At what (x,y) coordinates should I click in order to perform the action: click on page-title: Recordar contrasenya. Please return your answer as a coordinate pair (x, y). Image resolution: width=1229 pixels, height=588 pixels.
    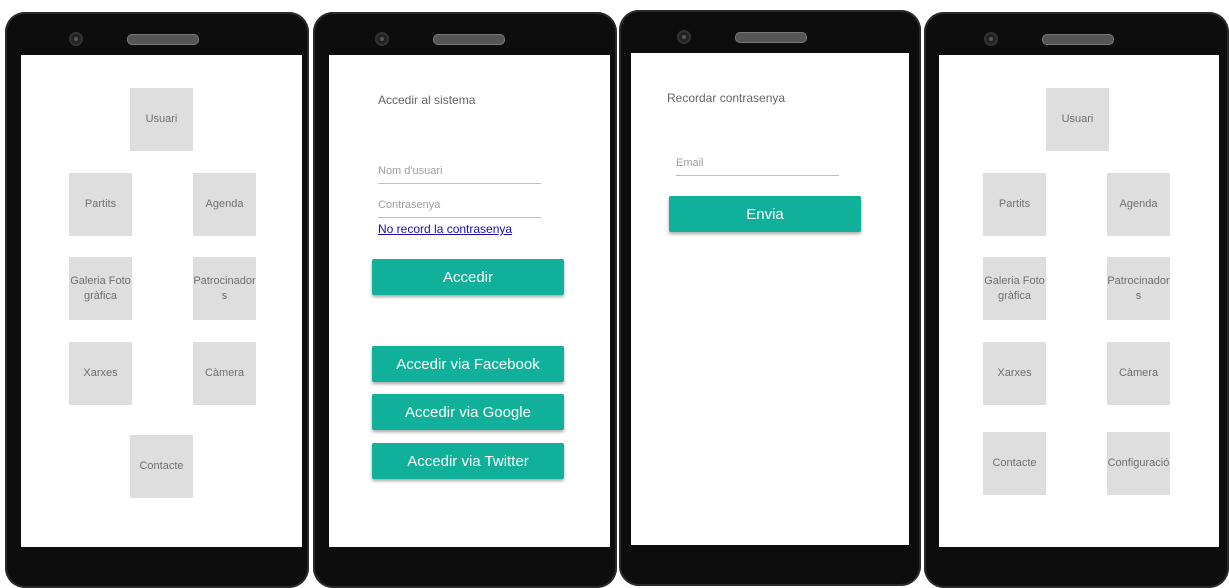
    Looking at the image, I should click on (726, 98).